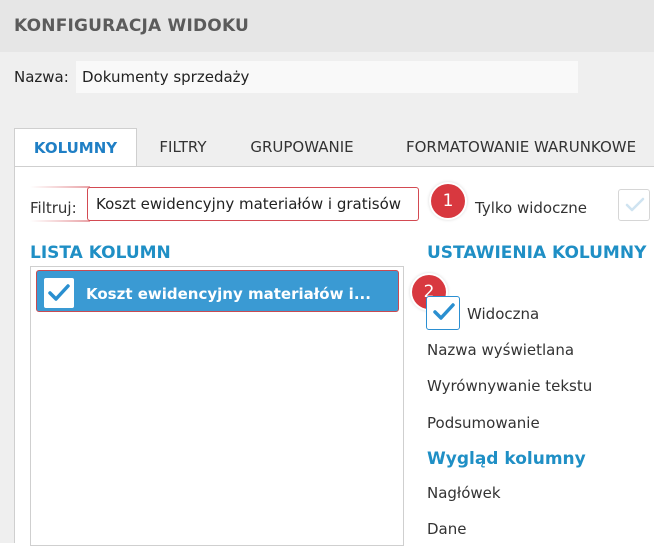  I want to click on only-visible-checkbox, so click(634, 205).